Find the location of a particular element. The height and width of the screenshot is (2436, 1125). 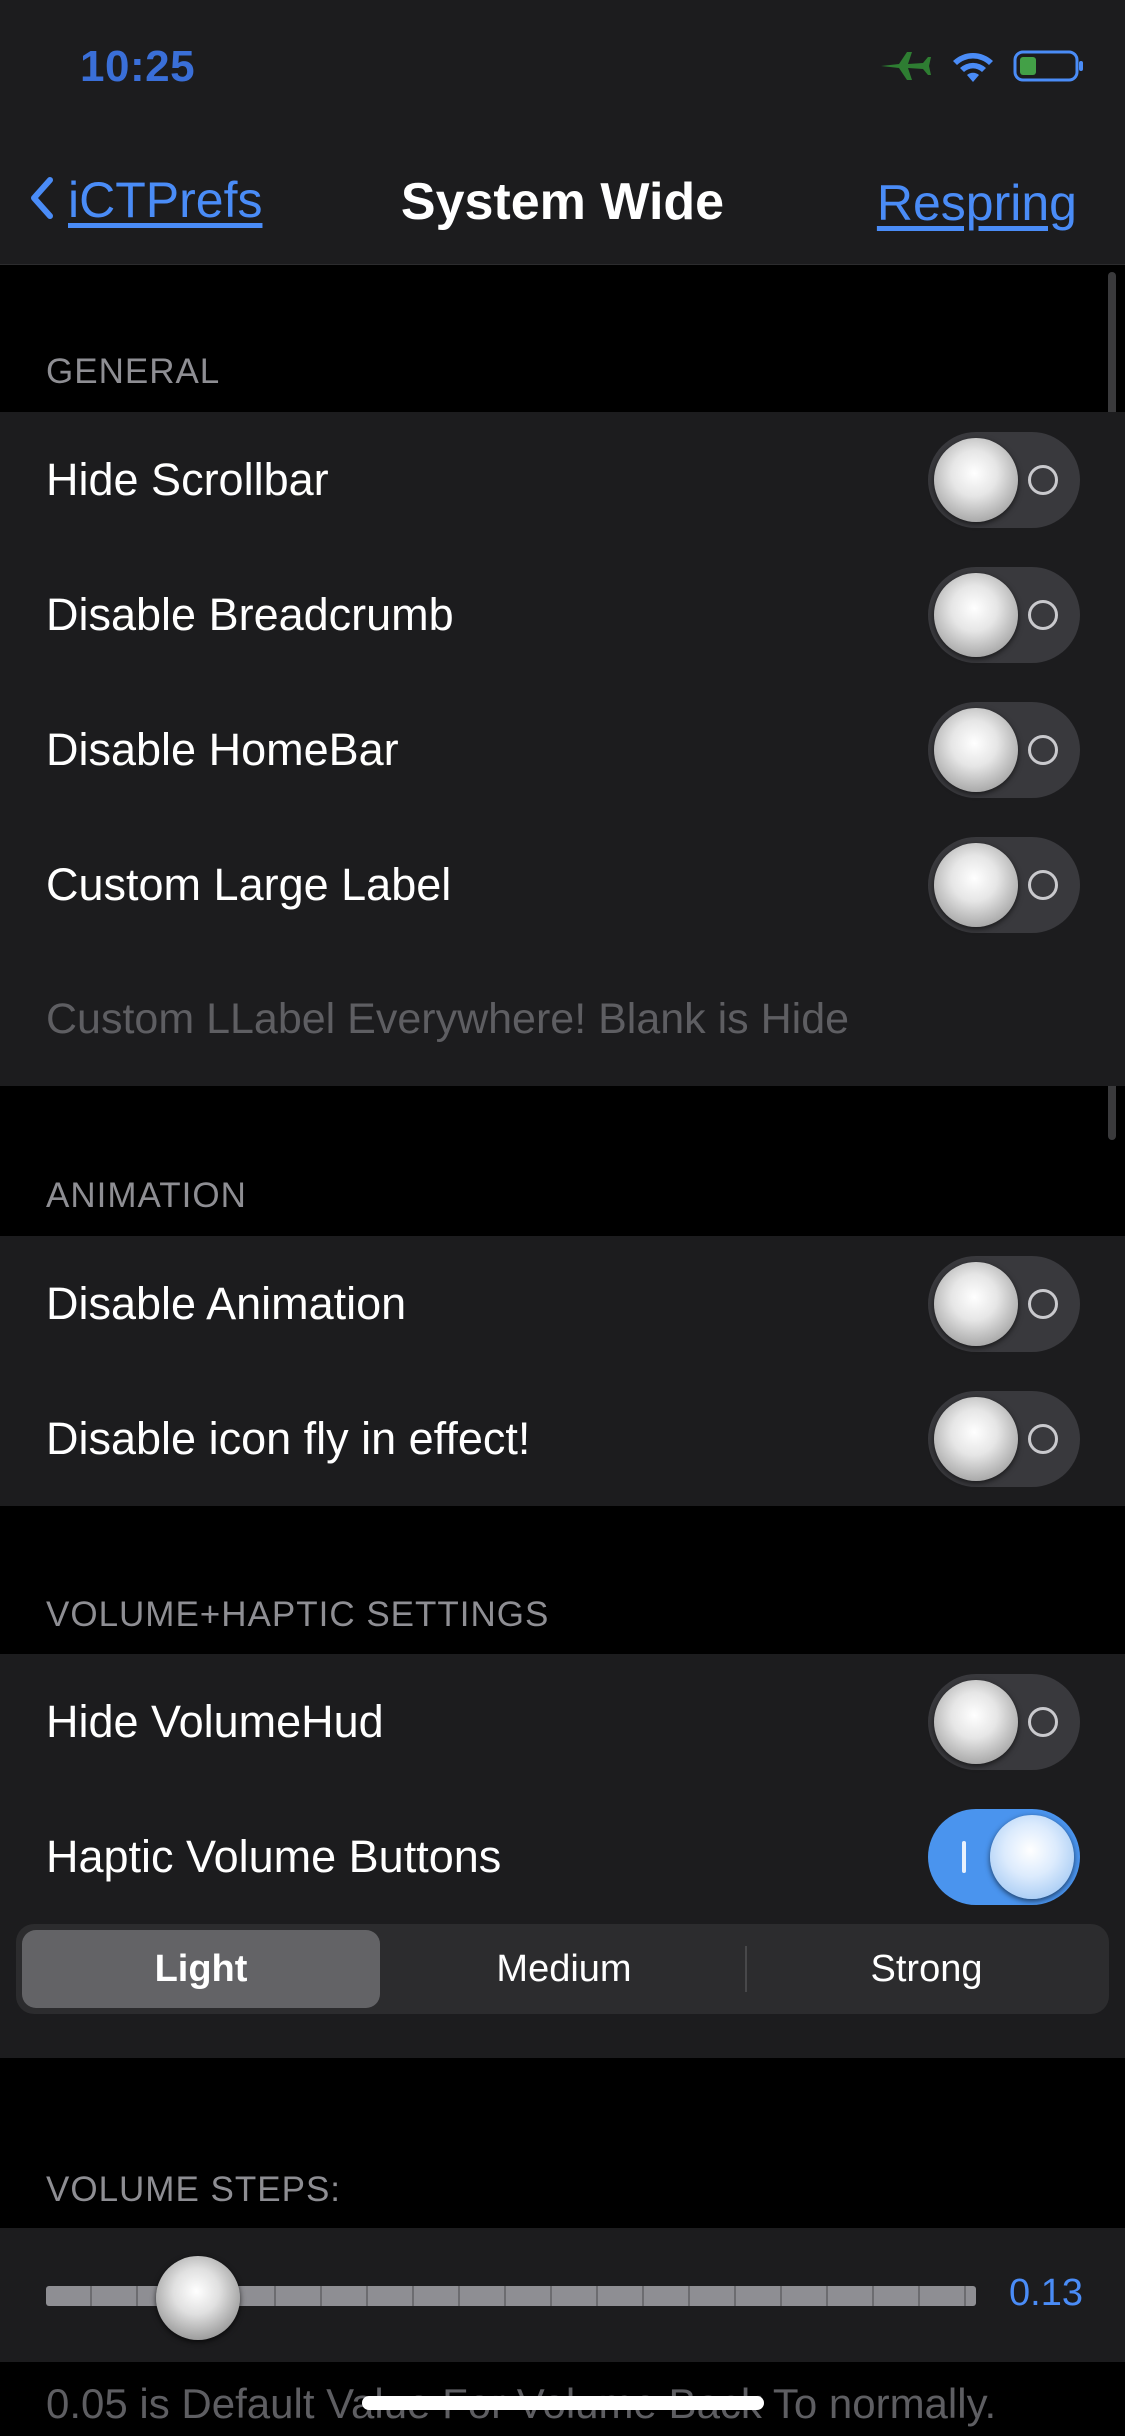

custom-label-text-field: Custom LLabel Everywhere! Blank is Hide is located at coordinates (562, 1019).